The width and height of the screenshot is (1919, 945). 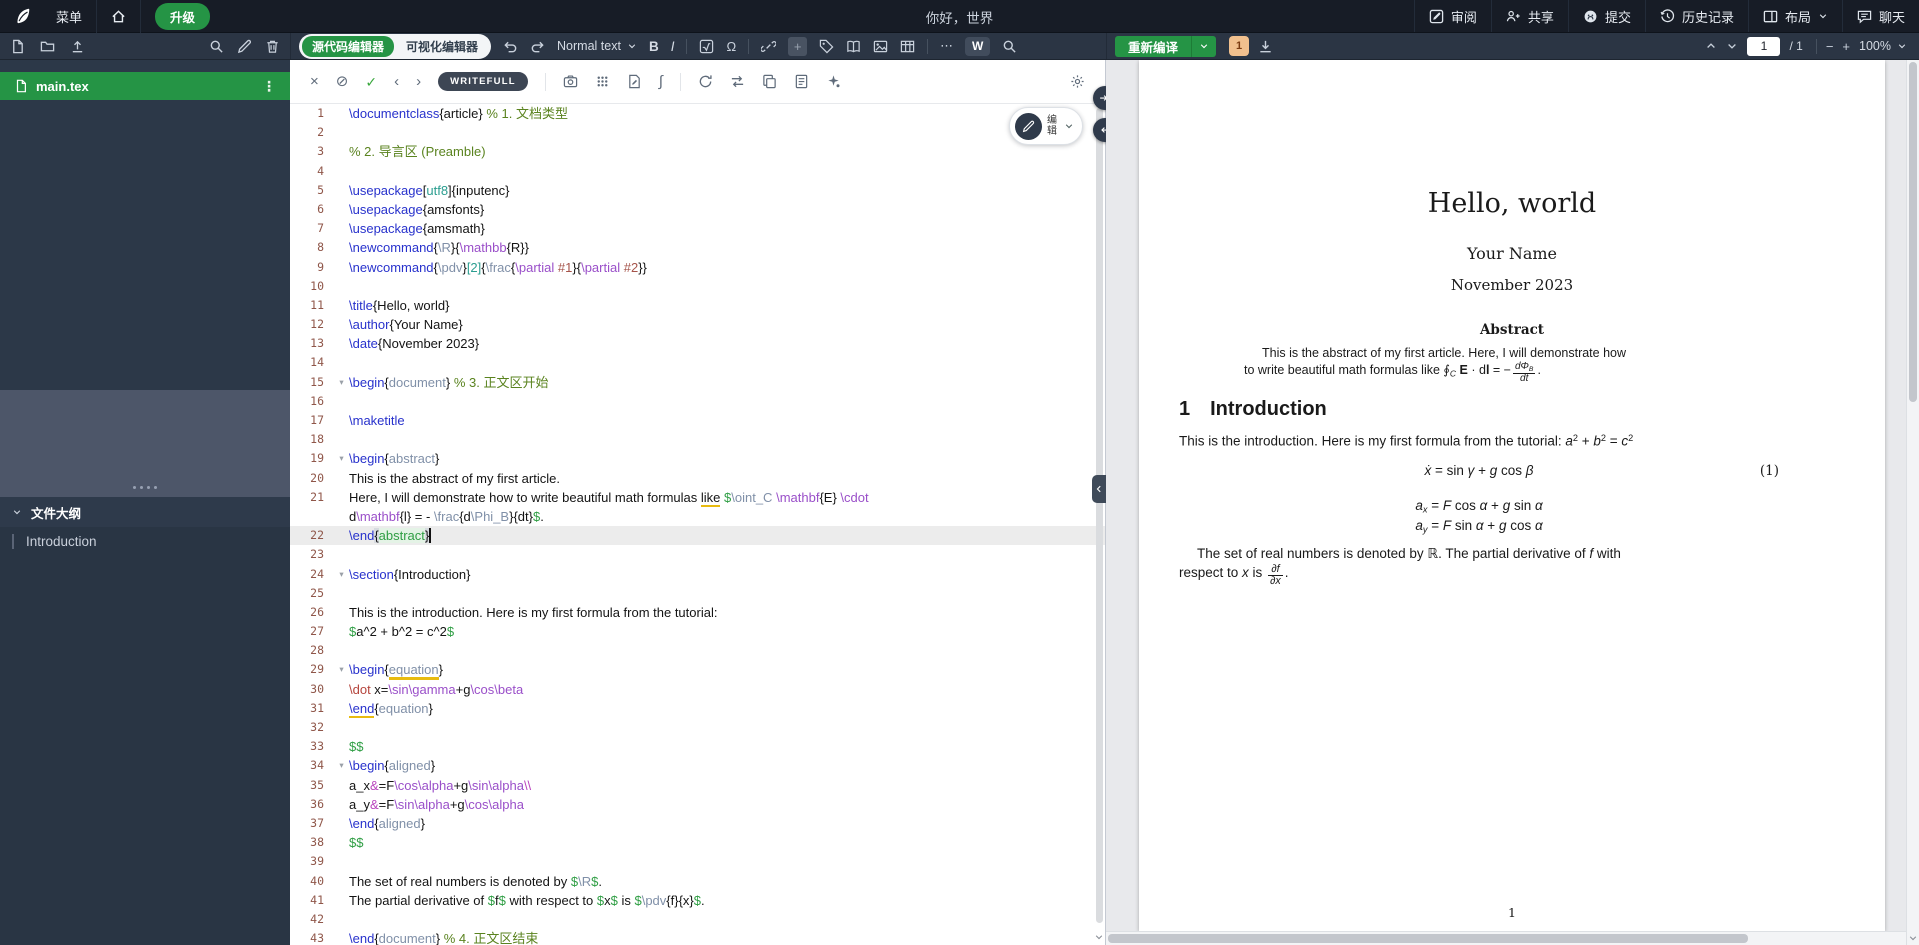 What do you see at coordinates (1711, 46) in the screenshot?
I see `previous-page-button` at bounding box center [1711, 46].